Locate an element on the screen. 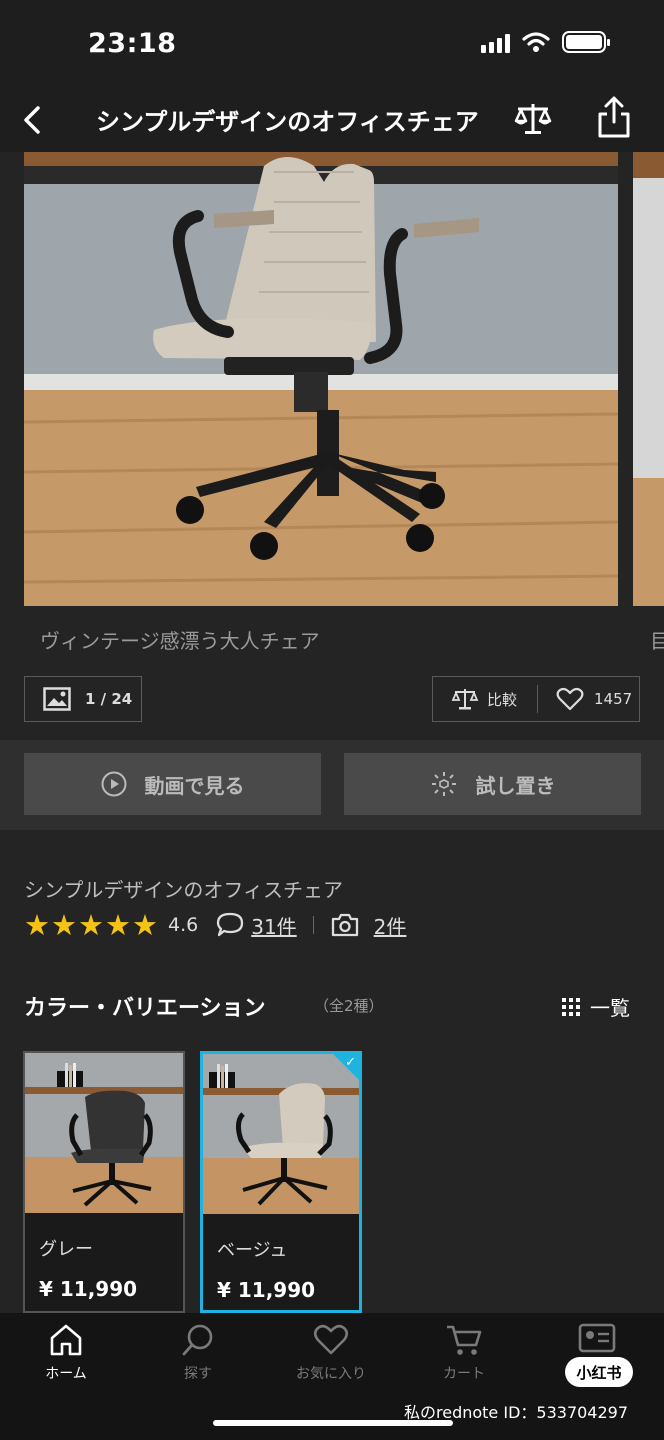  image-counter: 1 / 24 is located at coordinates (83, 699).